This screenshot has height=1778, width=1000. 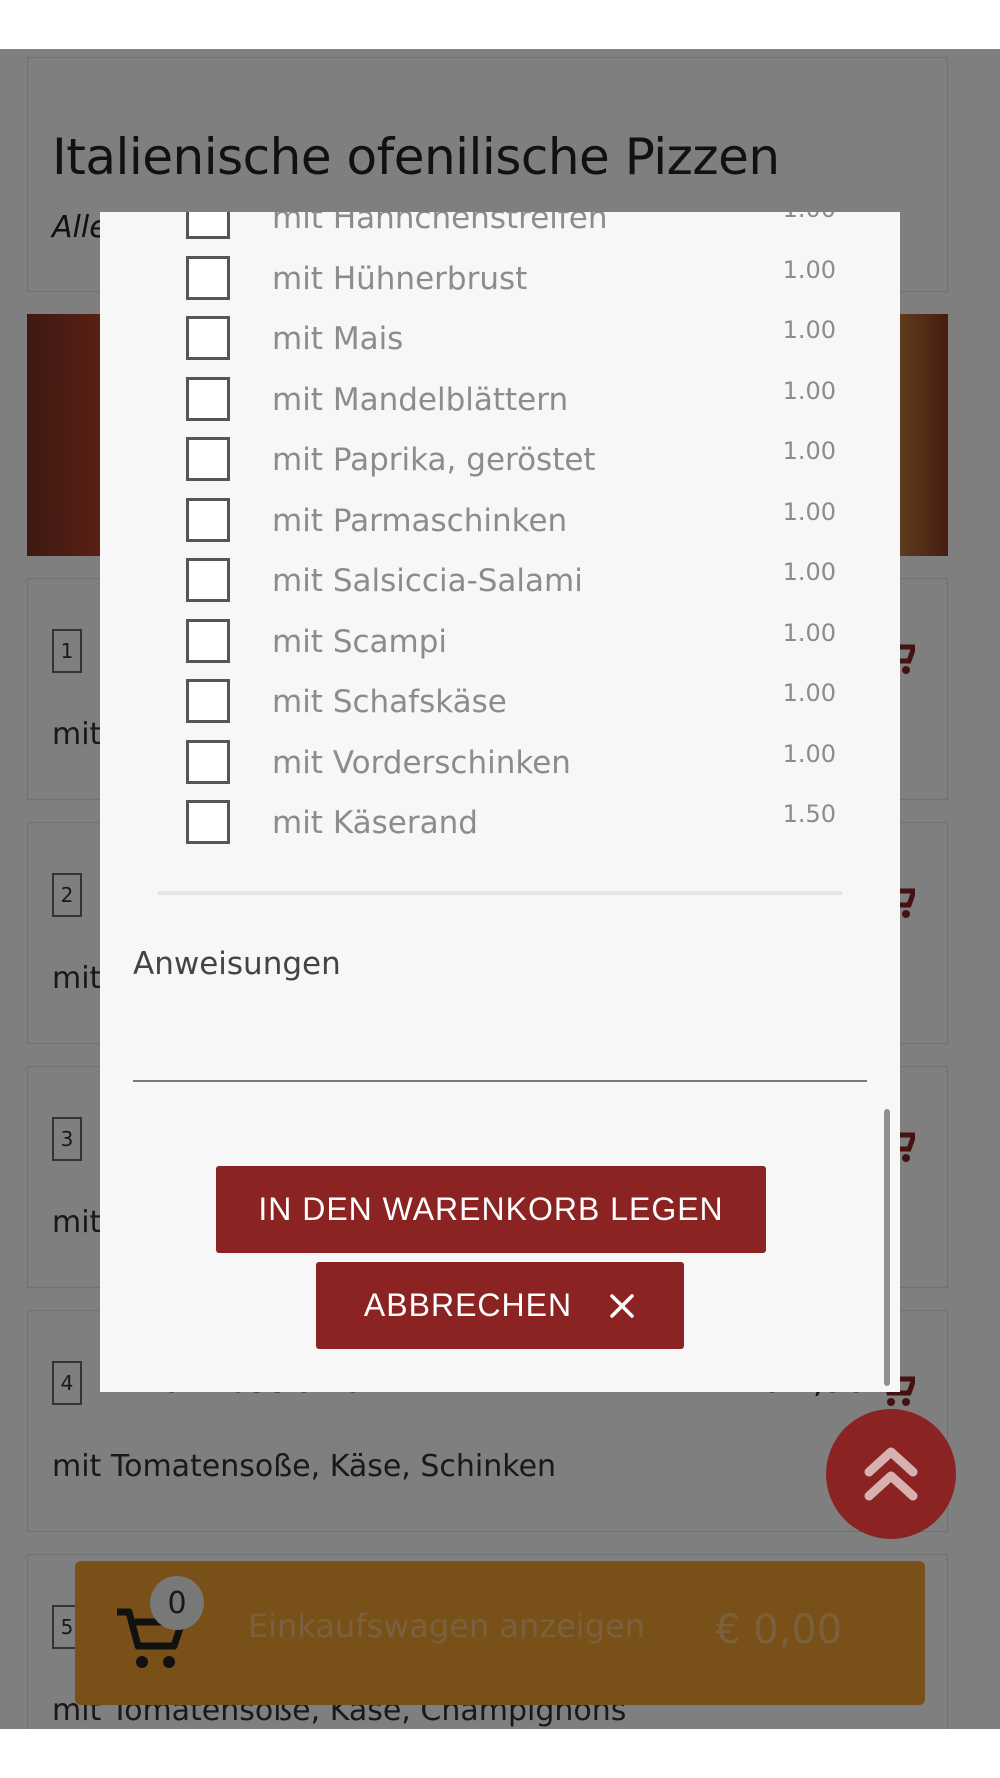 I want to click on option-row: mit Schafskäse 1.00, so click(x=500, y=694).